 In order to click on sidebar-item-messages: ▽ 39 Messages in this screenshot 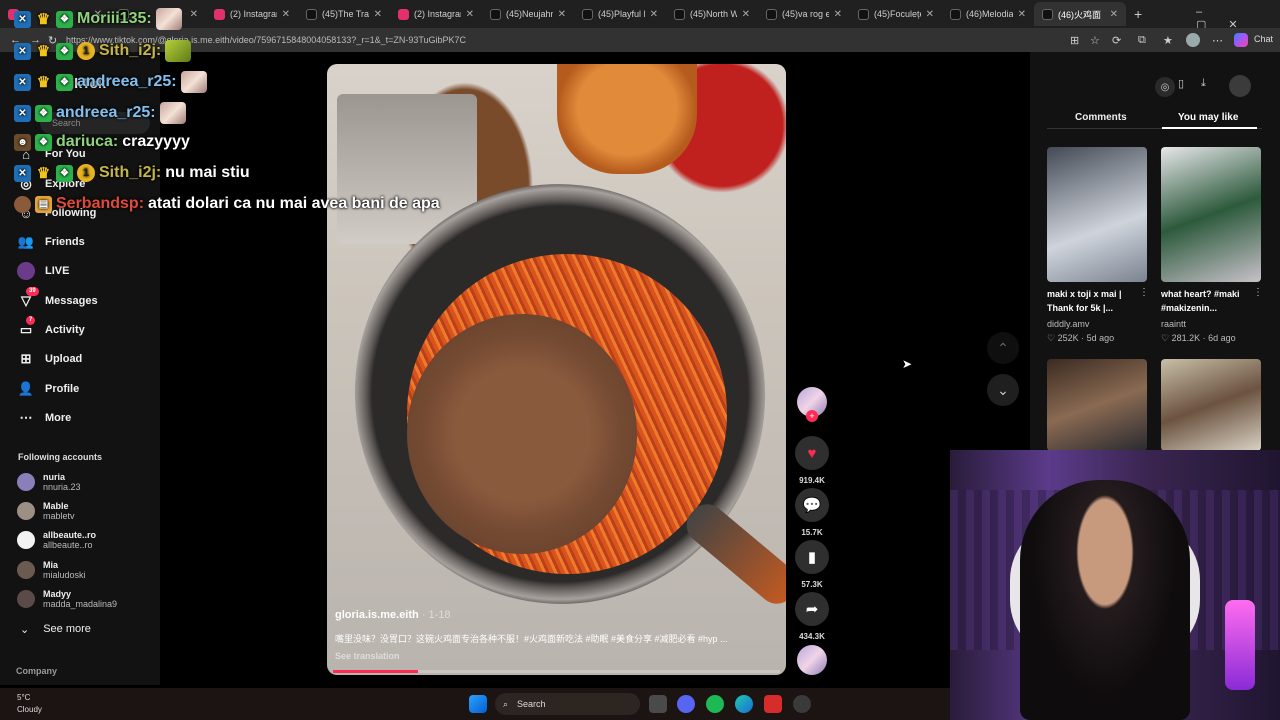, I will do `click(57, 298)`.